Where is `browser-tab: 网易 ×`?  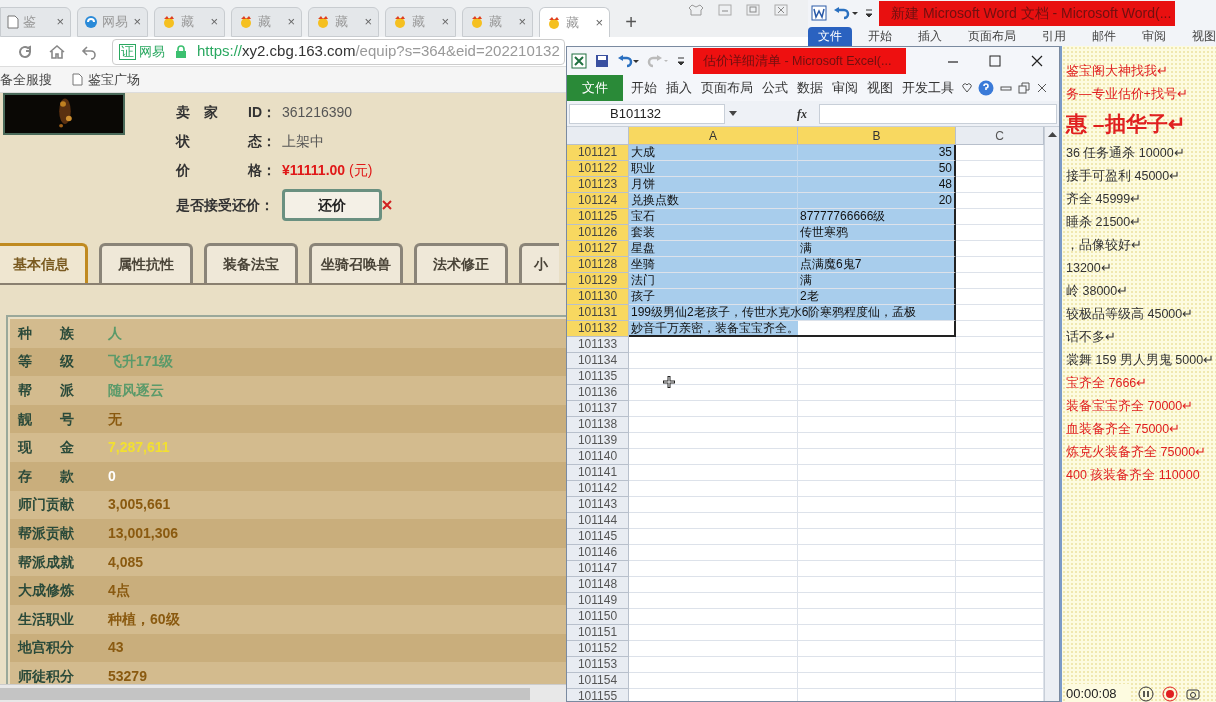 browser-tab: 网易 × is located at coordinates (112, 22).